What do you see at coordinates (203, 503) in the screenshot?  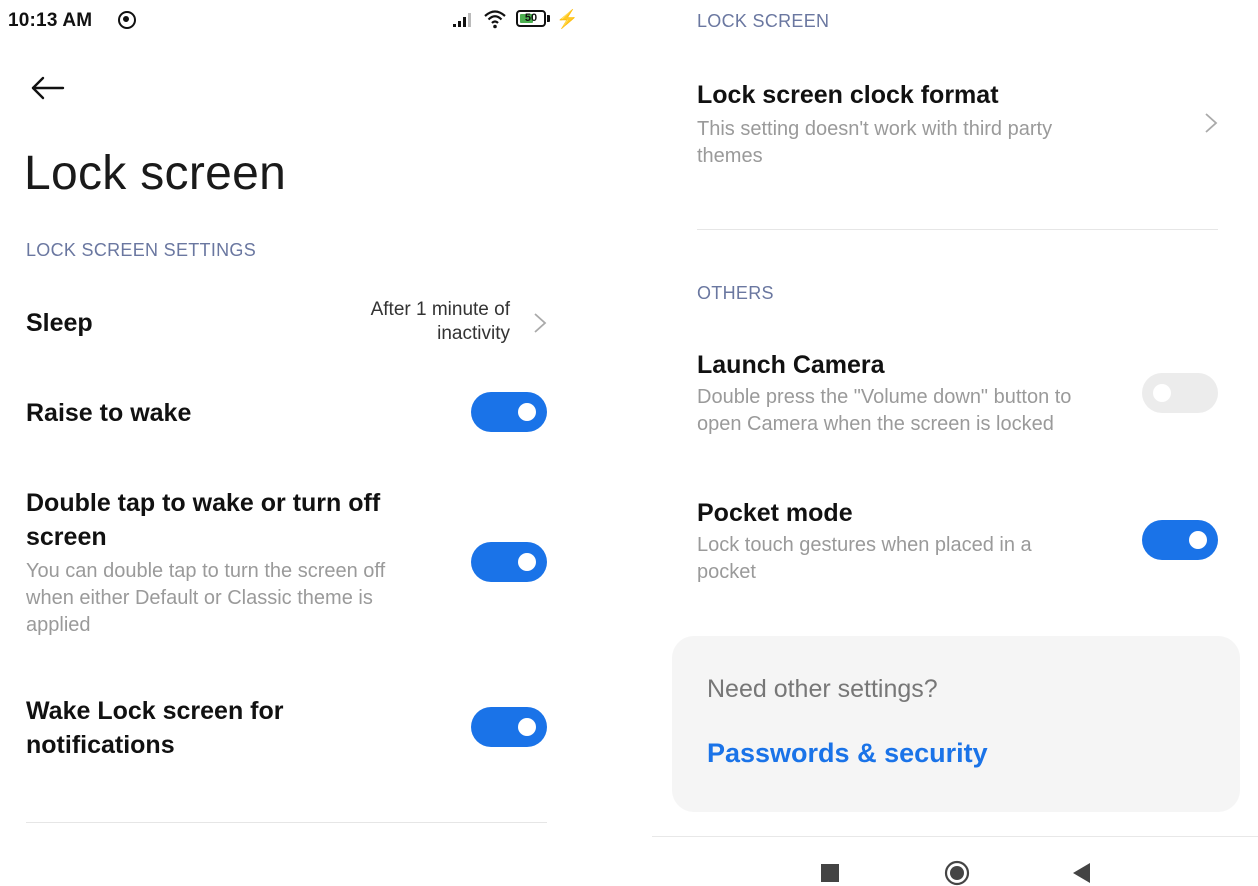 I see `double-tap-title-line1: Double tap to wake or turn off` at bounding box center [203, 503].